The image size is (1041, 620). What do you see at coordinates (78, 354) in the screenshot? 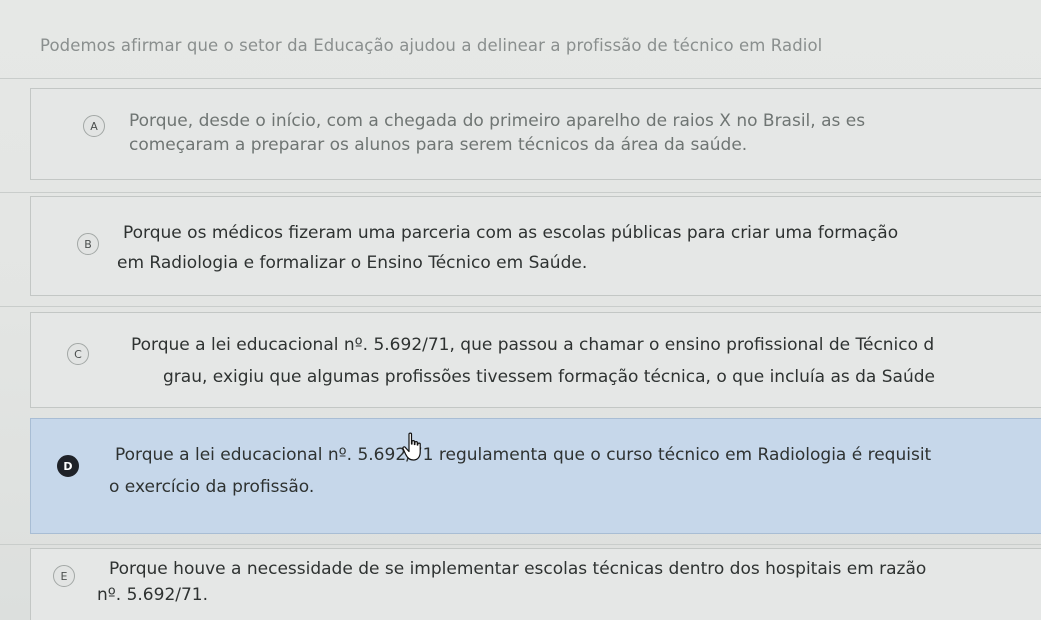
I see `option-c-badge: C` at bounding box center [78, 354].